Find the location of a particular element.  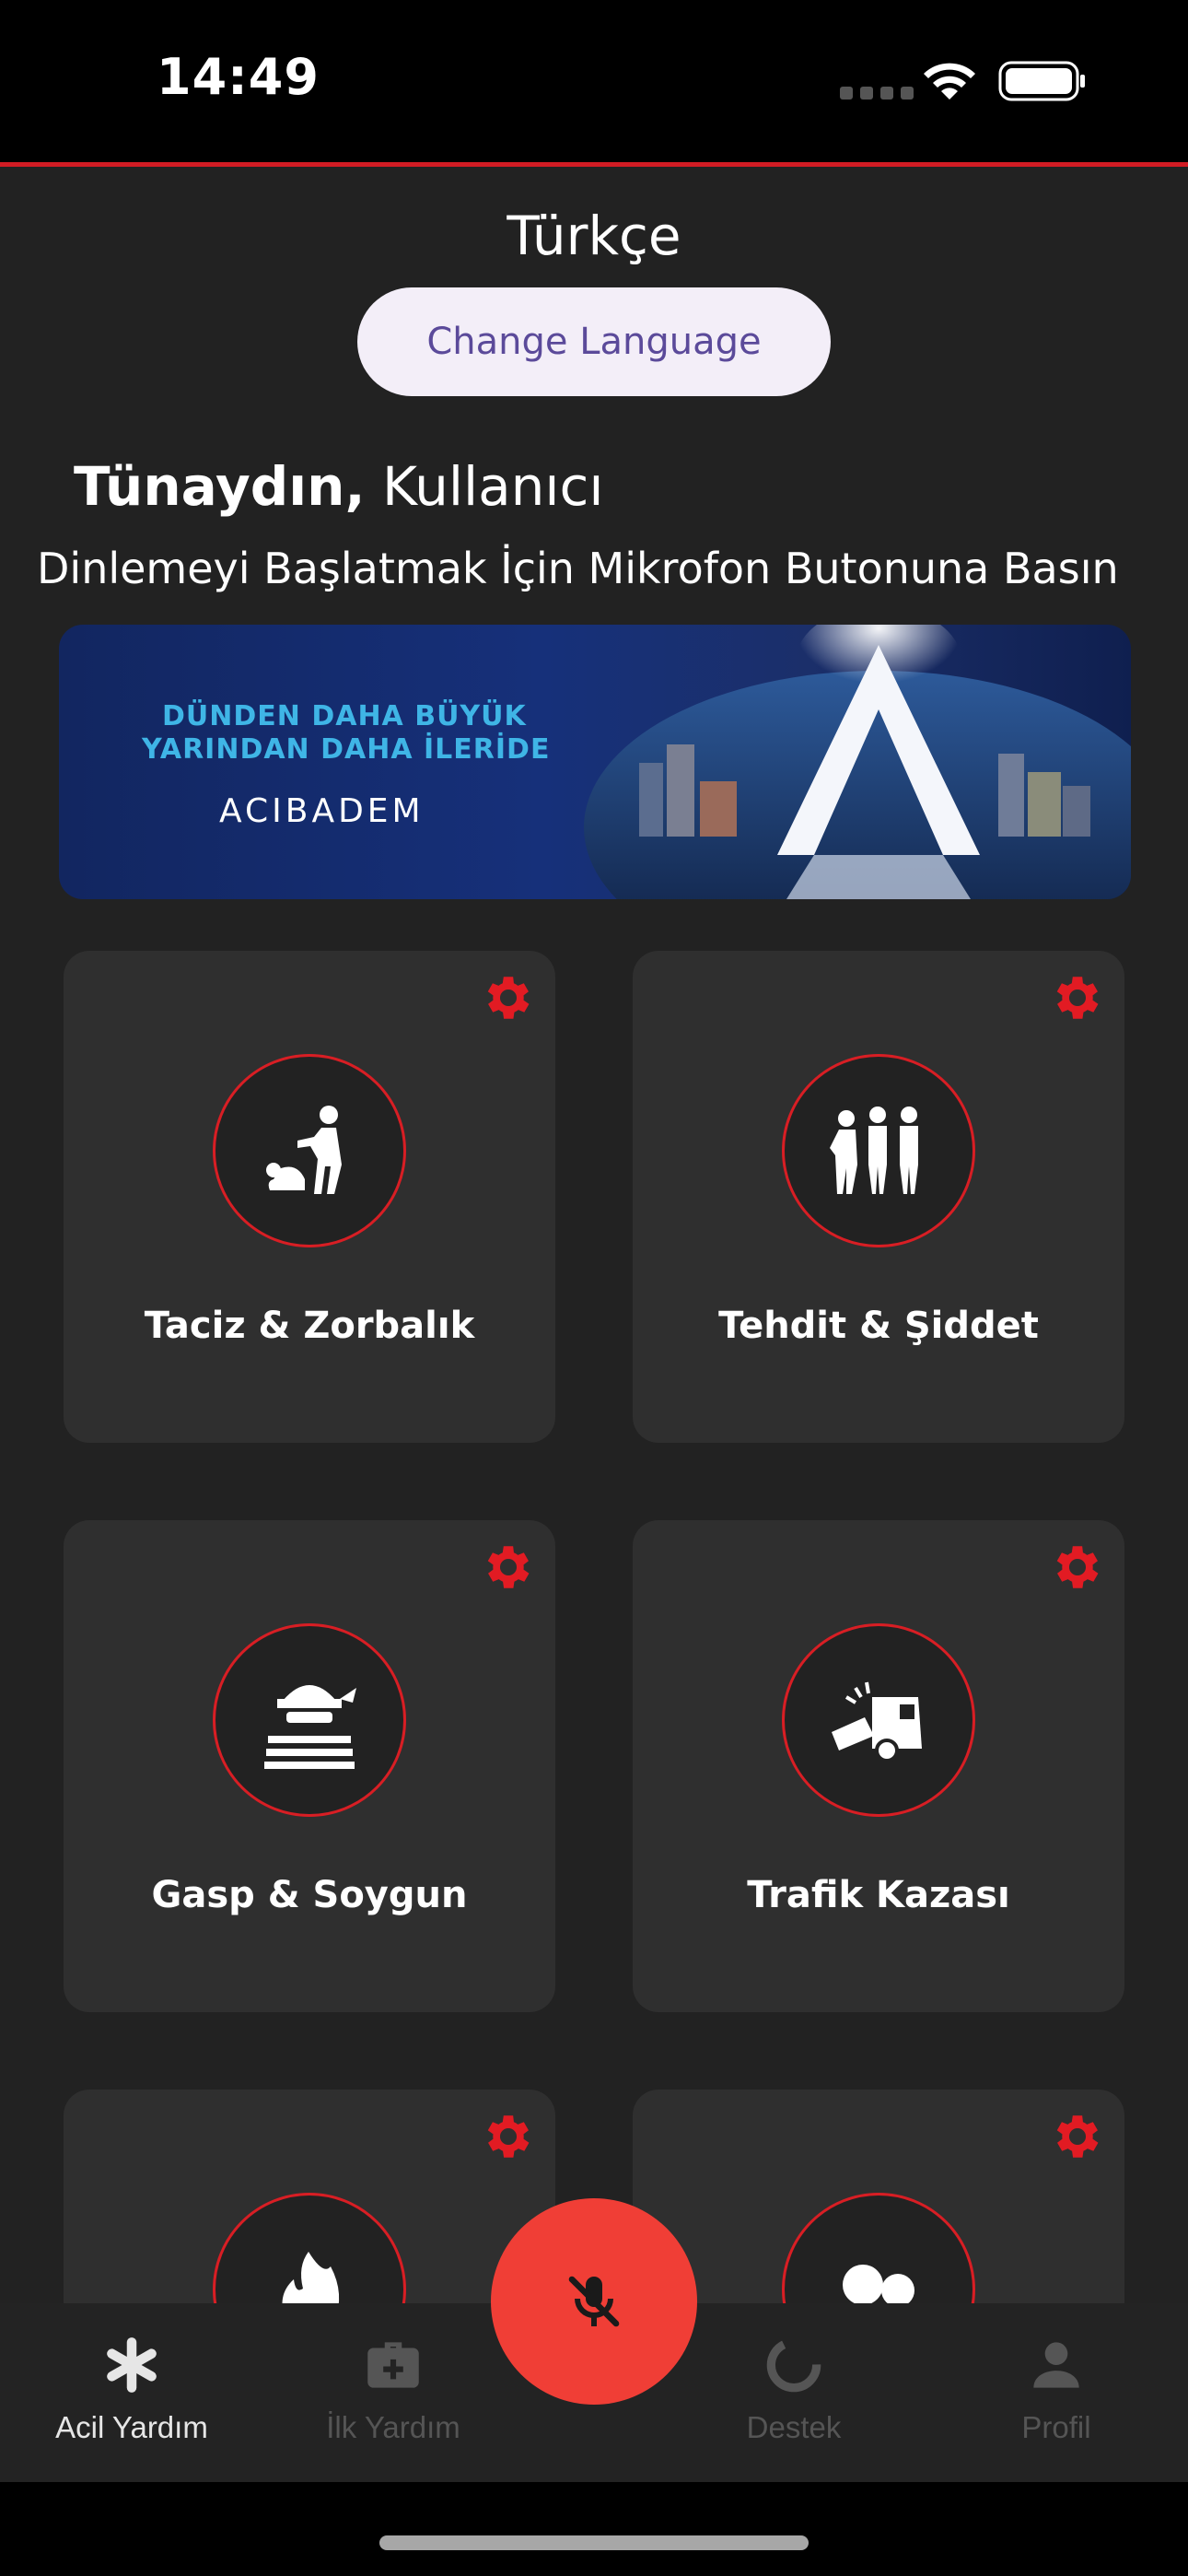

first-aid-kit-icon is located at coordinates (393, 2365).